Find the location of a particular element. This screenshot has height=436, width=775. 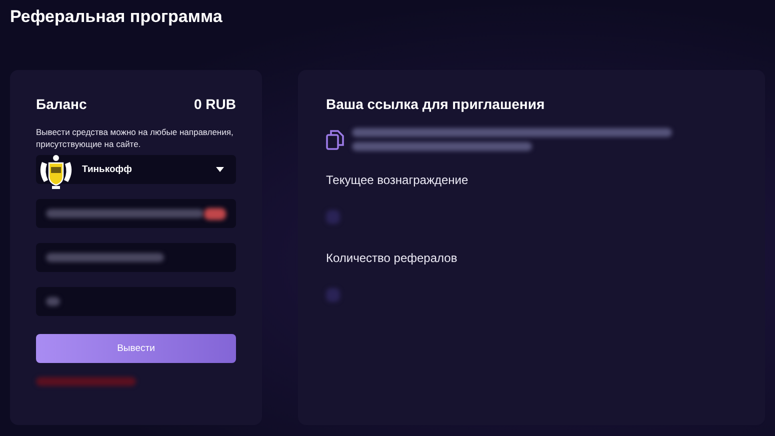

reward-label: Текущее вознаграждение is located at coordinates (398, 180).